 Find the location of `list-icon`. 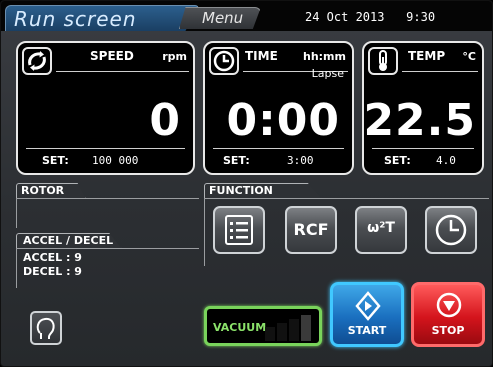

list-icon is located at coordinates (239, 230).